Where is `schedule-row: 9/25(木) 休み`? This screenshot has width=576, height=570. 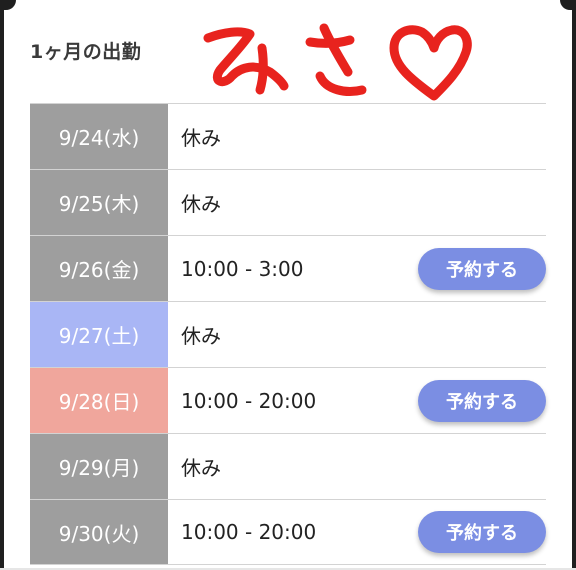
schedule-row: 9/25(木) 休み is located at coordinates (288, 202).